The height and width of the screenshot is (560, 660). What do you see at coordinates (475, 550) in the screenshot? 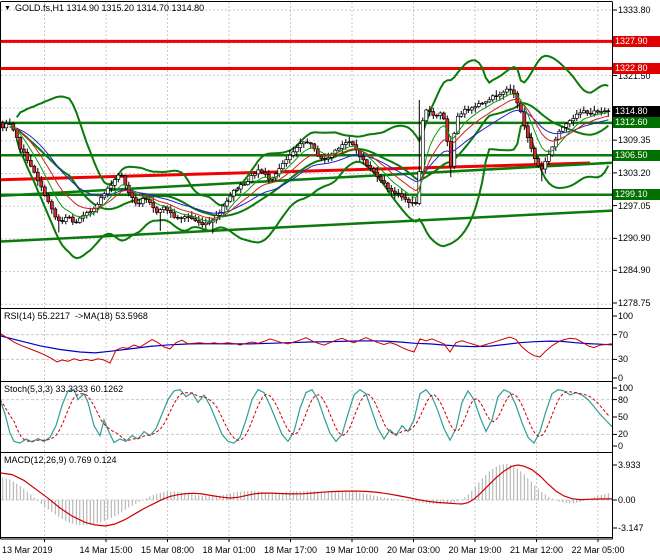
I see `time-axis-label: 20 Mar 19:00` at bounding box center [475, 550].